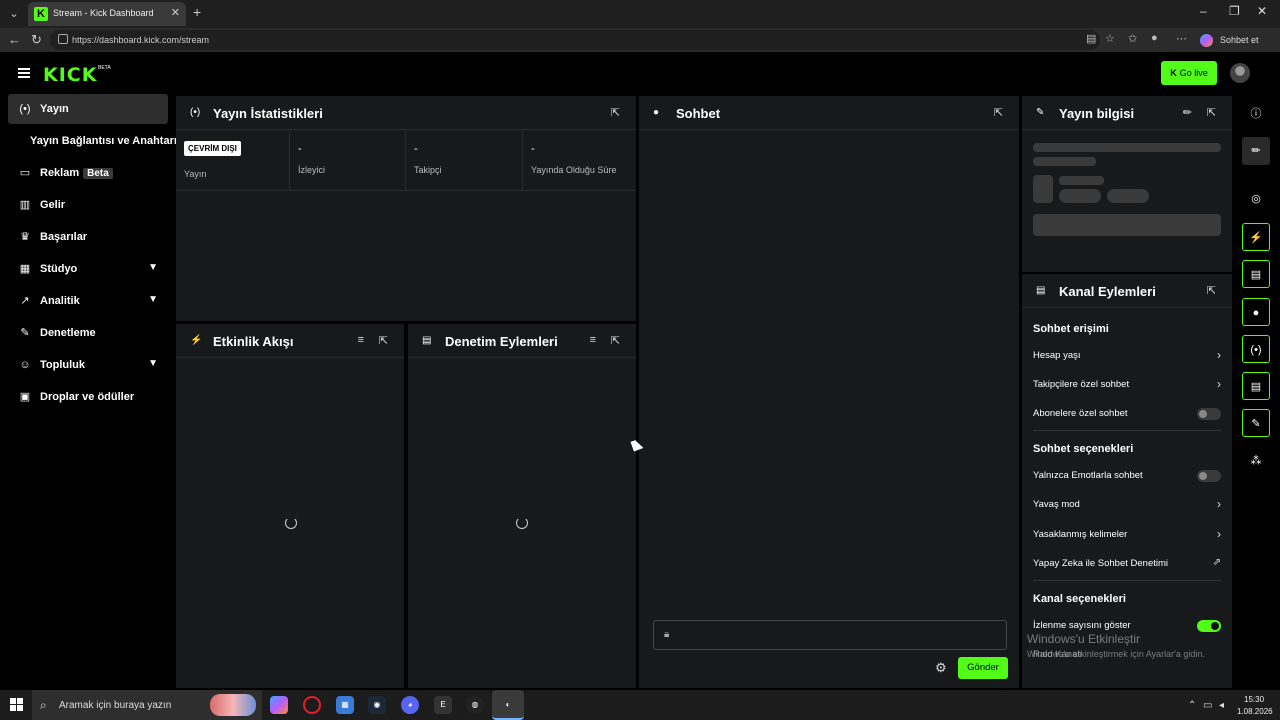 This screenshot has width=1280, height=720. What do you see at coordinates (1127, 385) in the screenshot?
I see `followers-only-row: Takipçilere özel sohbet ›` at bounding box center [1127, 385].